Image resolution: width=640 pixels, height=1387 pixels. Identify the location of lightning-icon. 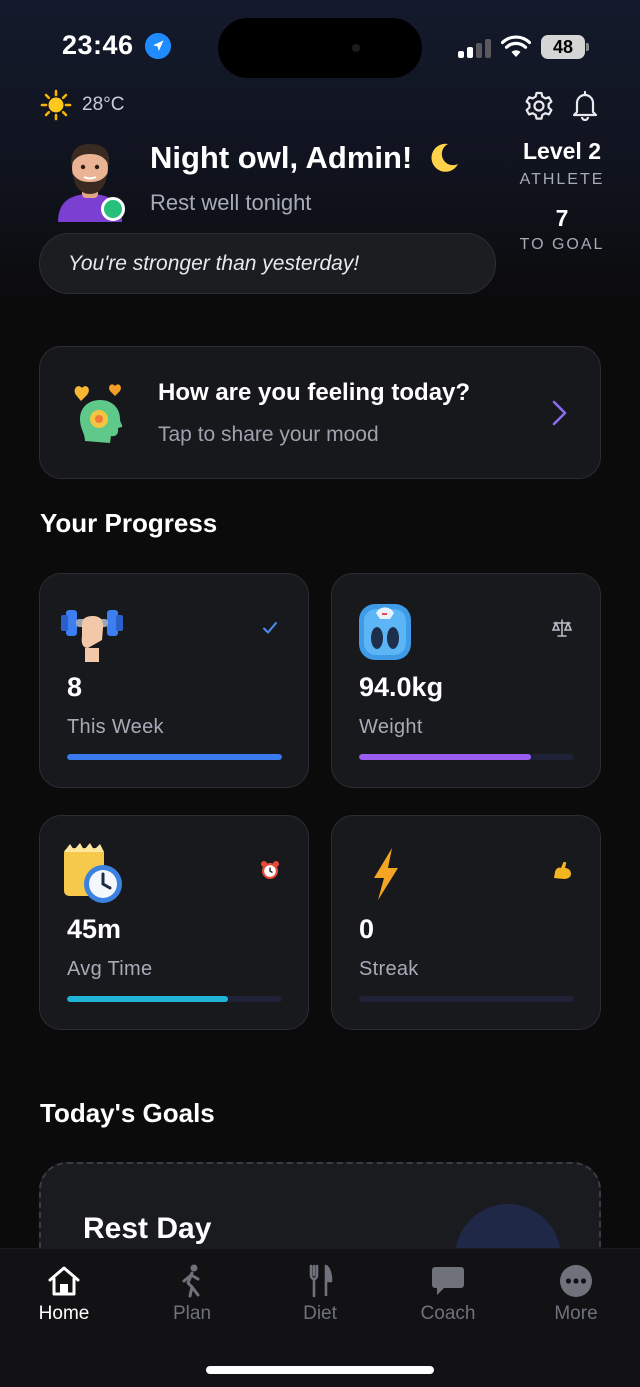
(386, 874).